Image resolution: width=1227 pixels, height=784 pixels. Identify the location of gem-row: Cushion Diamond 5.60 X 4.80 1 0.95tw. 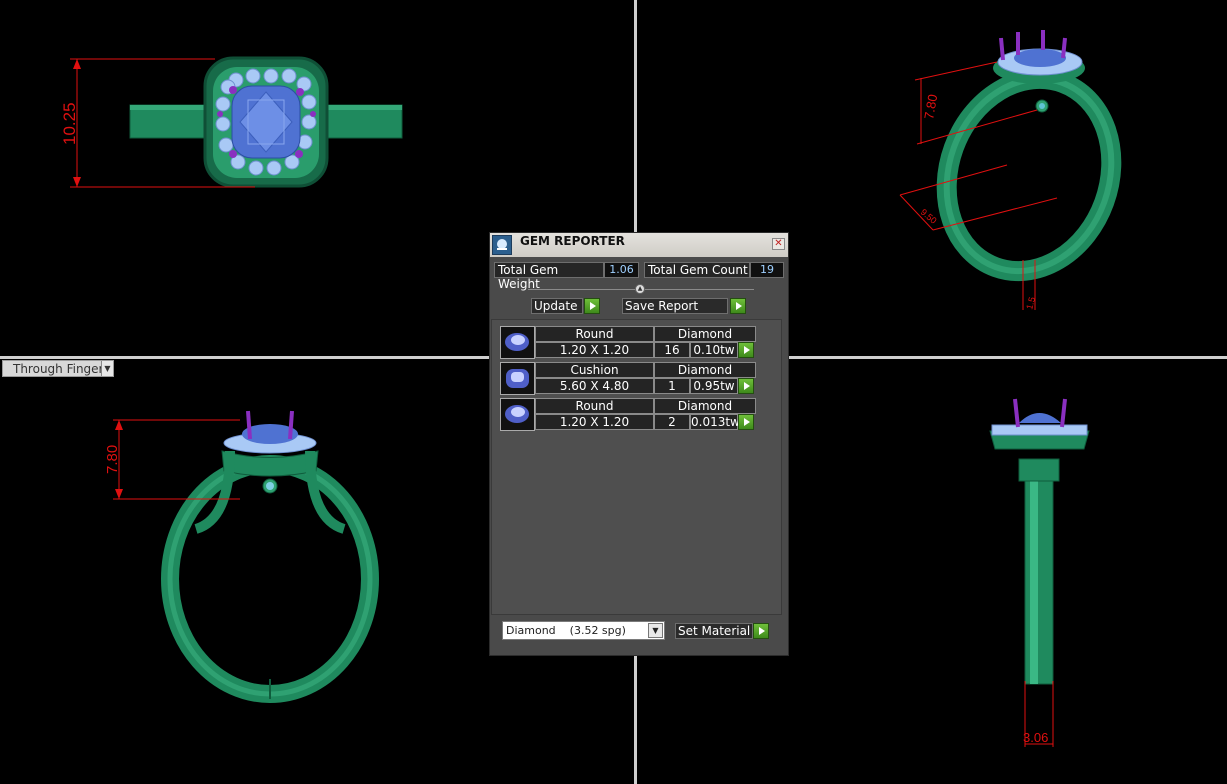
(629, 378).